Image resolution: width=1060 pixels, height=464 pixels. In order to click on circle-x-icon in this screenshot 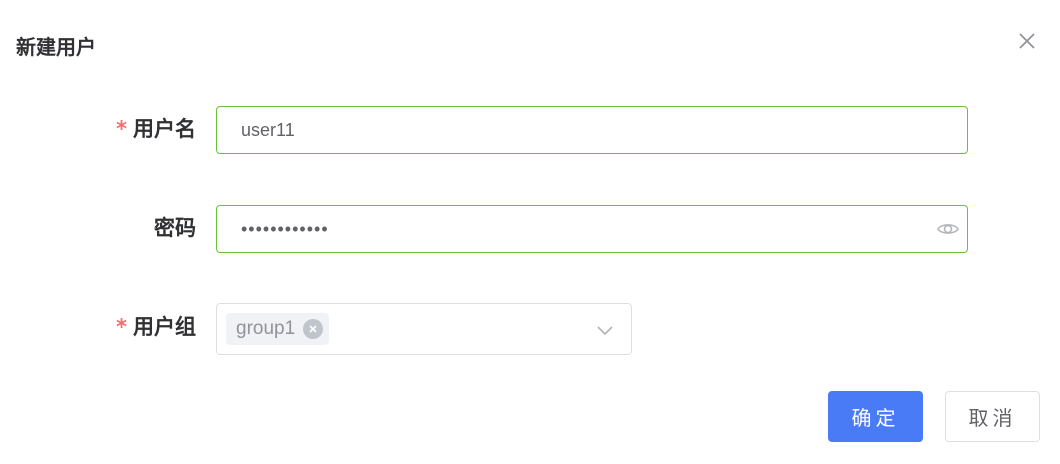, I will do `click(313, 329)`.